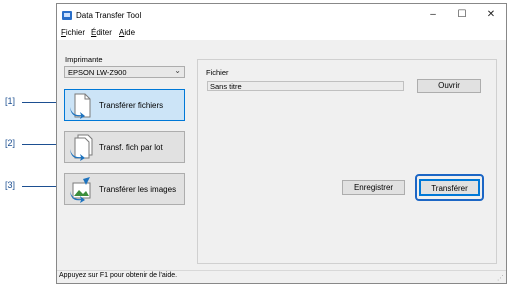 This screenshot has width=531, height=292. I want to click on callout-label-3: [3], so click(10, 185).